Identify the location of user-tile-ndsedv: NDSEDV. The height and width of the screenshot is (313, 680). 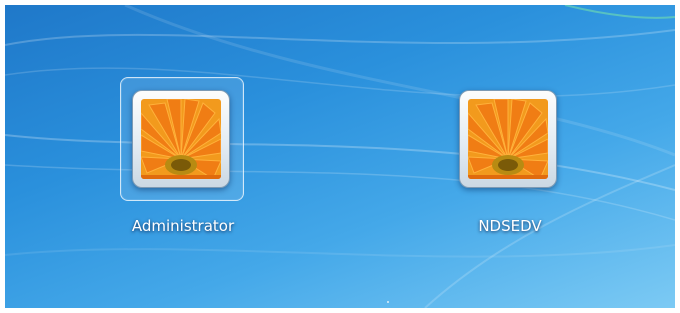
(510, 150).